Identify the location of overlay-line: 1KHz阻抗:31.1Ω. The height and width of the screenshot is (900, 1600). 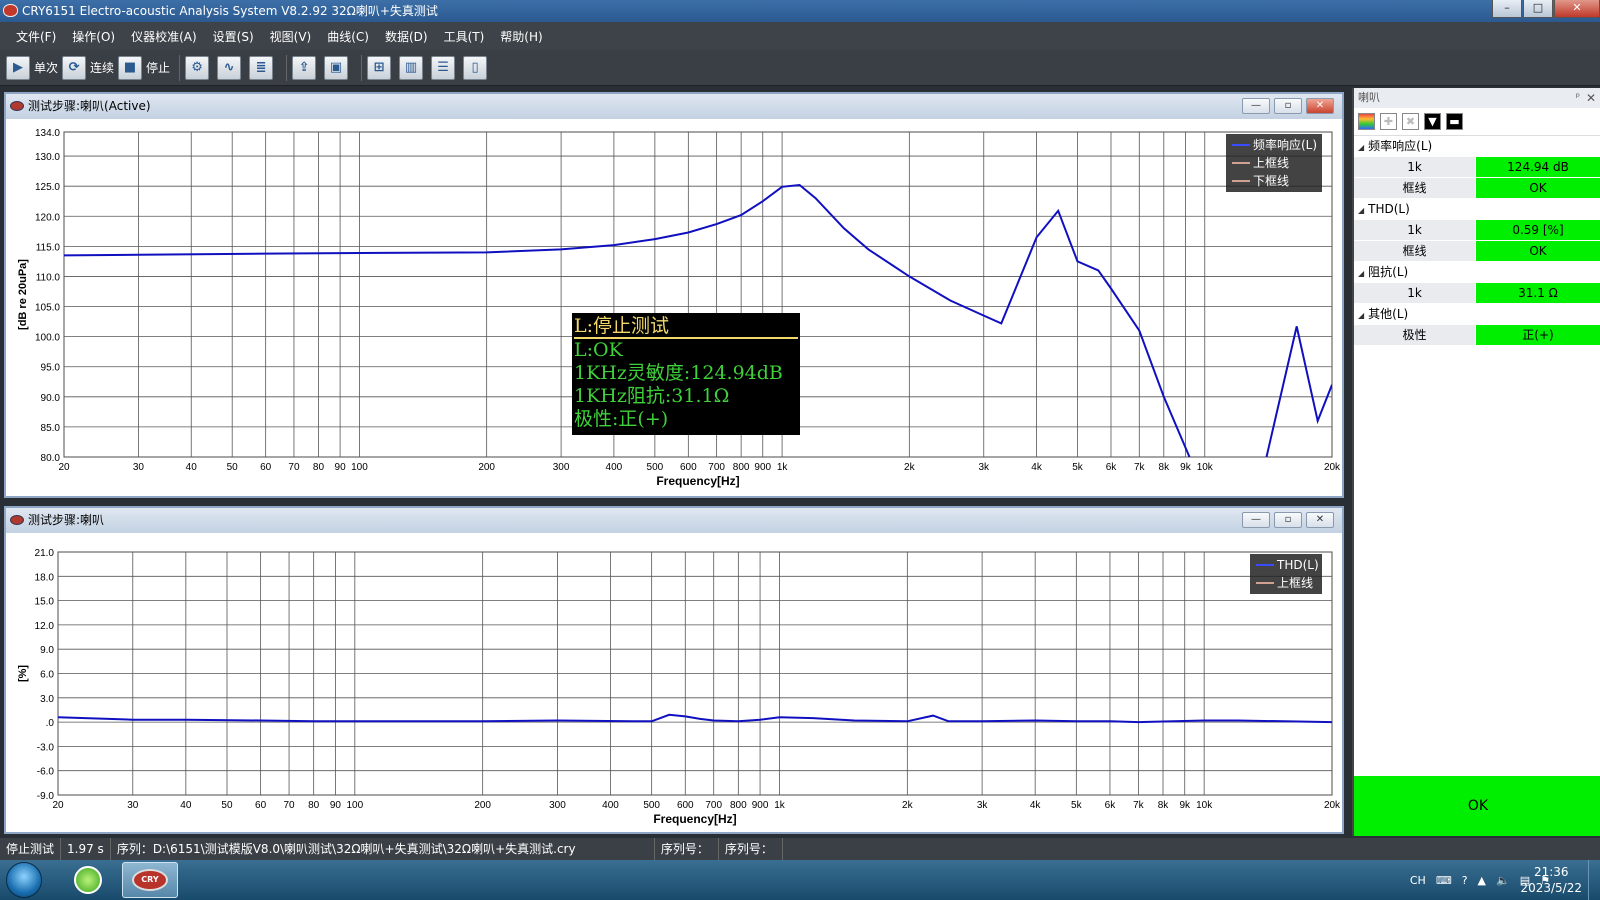
(652, 396).